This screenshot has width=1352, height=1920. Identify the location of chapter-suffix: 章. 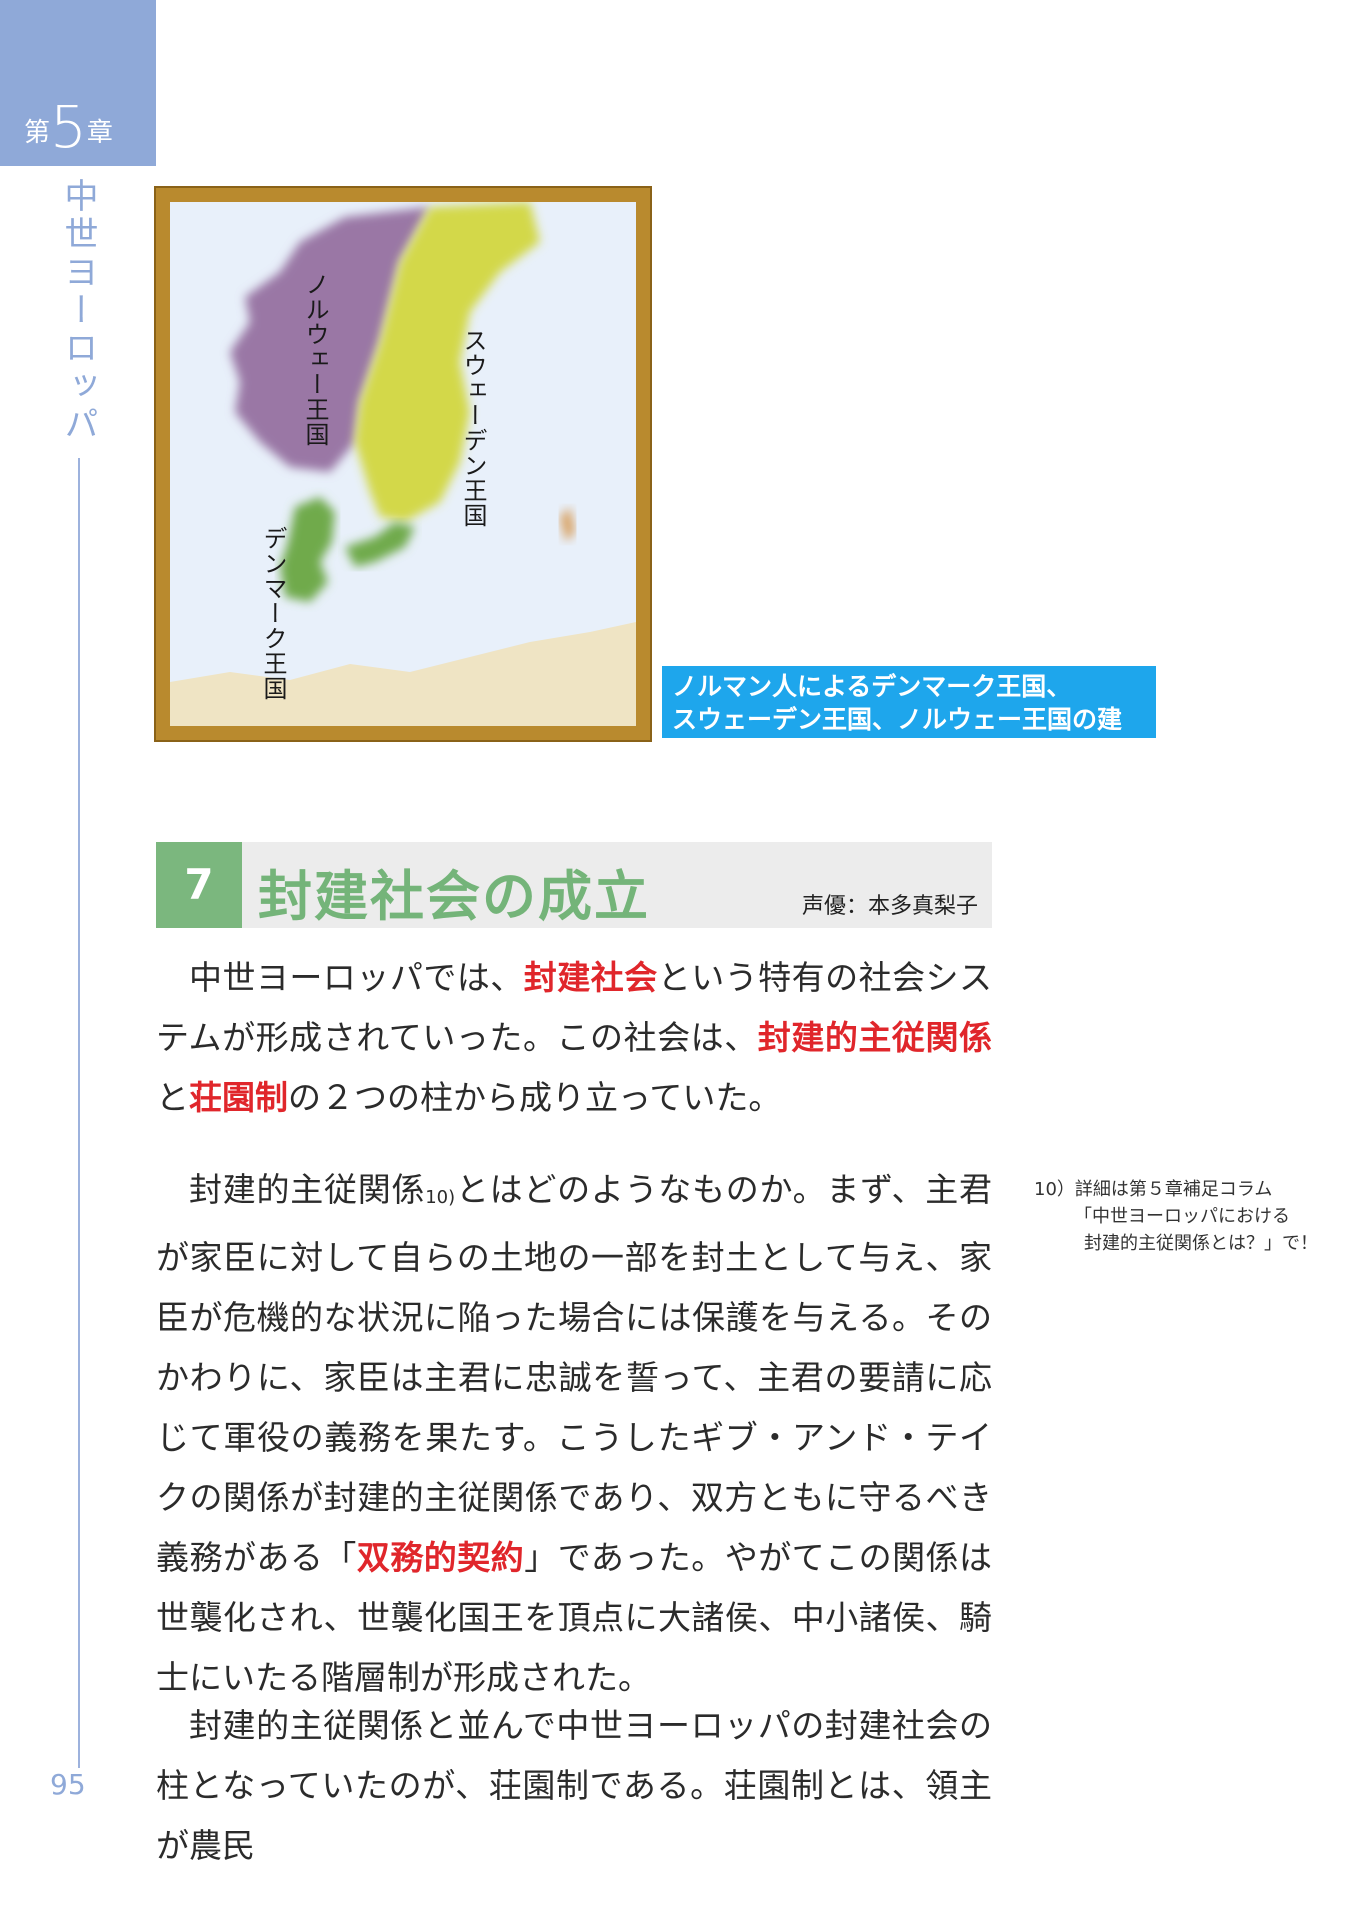
(99, 133).